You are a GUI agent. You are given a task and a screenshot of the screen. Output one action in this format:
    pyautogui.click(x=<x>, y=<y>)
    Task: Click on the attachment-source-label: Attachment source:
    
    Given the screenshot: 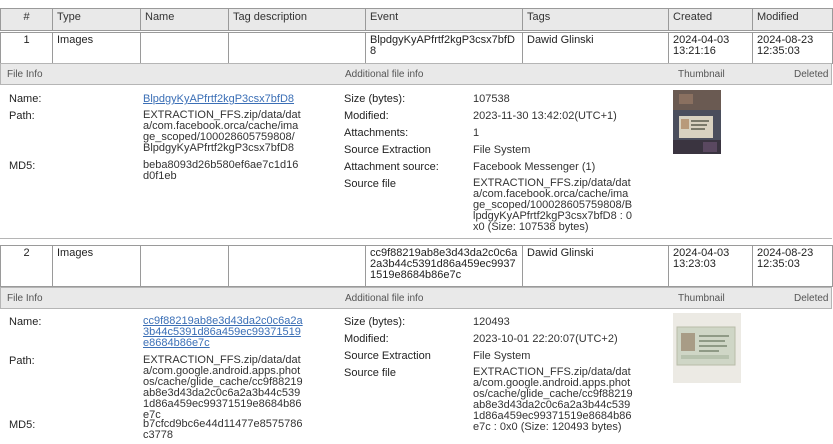 What is the action you would take?
    pyautogui.click(x=391, y=167)
    